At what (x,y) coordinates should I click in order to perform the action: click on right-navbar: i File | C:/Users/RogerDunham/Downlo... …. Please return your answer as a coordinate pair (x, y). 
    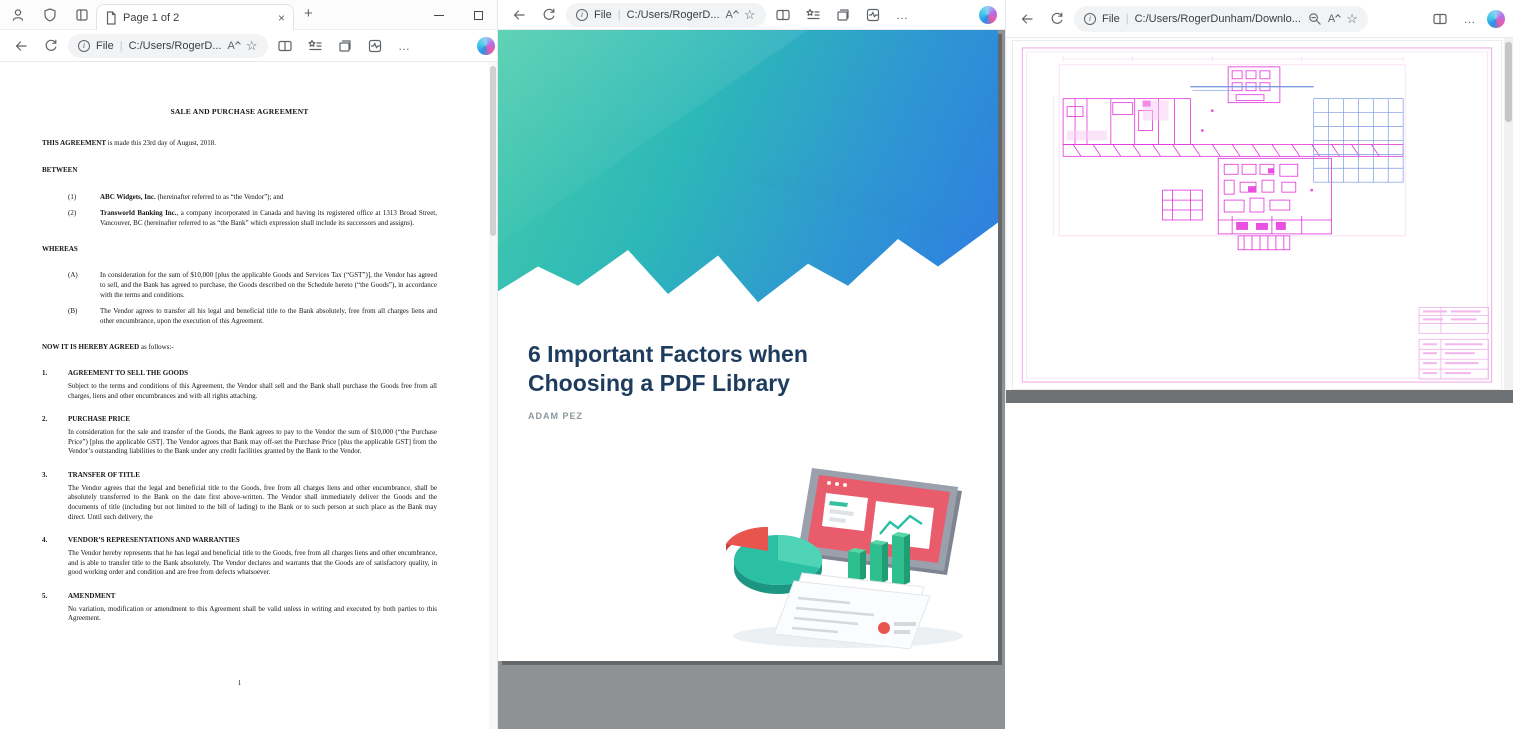
    Looking at the image, I should click on (1259, 19).